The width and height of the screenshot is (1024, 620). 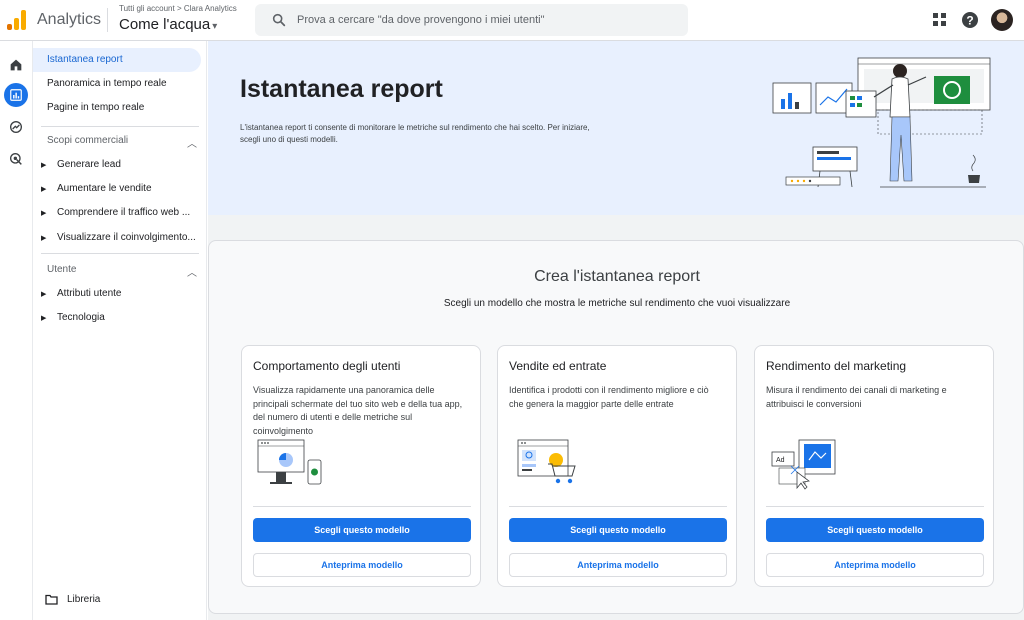 What do you see at coordinates (780, 460) in the screenshot?
I see `ad-label: Ad` at bounding box center [780, 460].